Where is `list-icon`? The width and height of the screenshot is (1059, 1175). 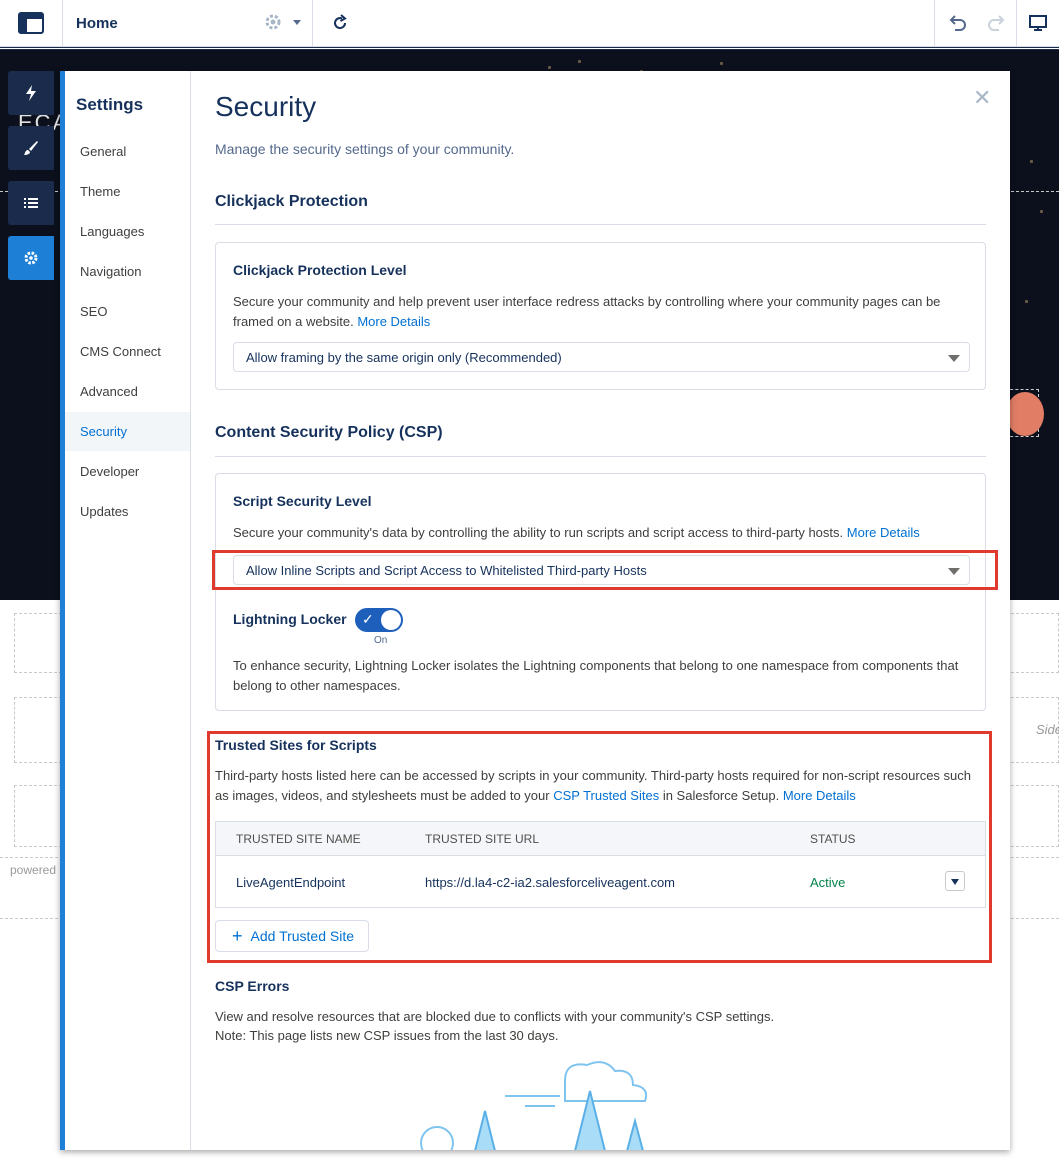 list-icon is located at coordinates (31, 203).